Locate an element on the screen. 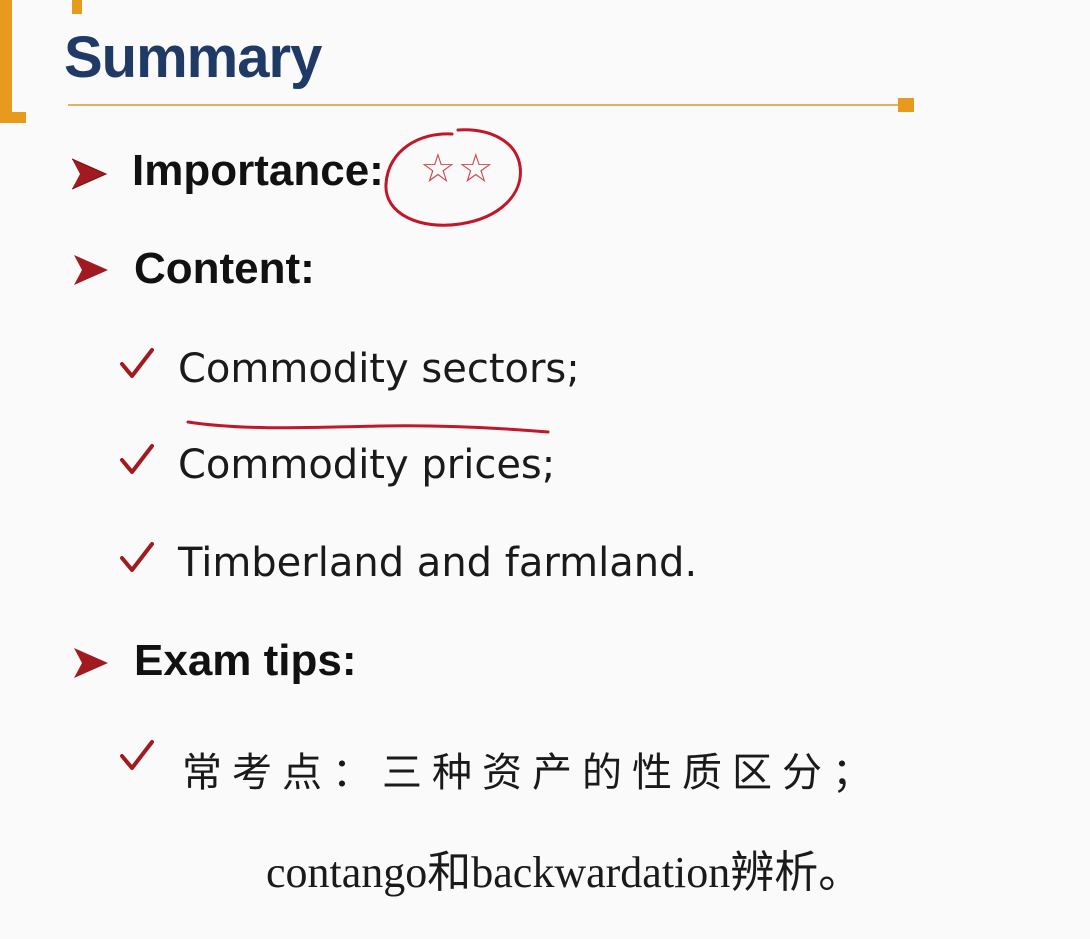 Image resolution: width=1090 pixels, height=939 pixels. slide-title: Summary is located at coordinates (193, 57).